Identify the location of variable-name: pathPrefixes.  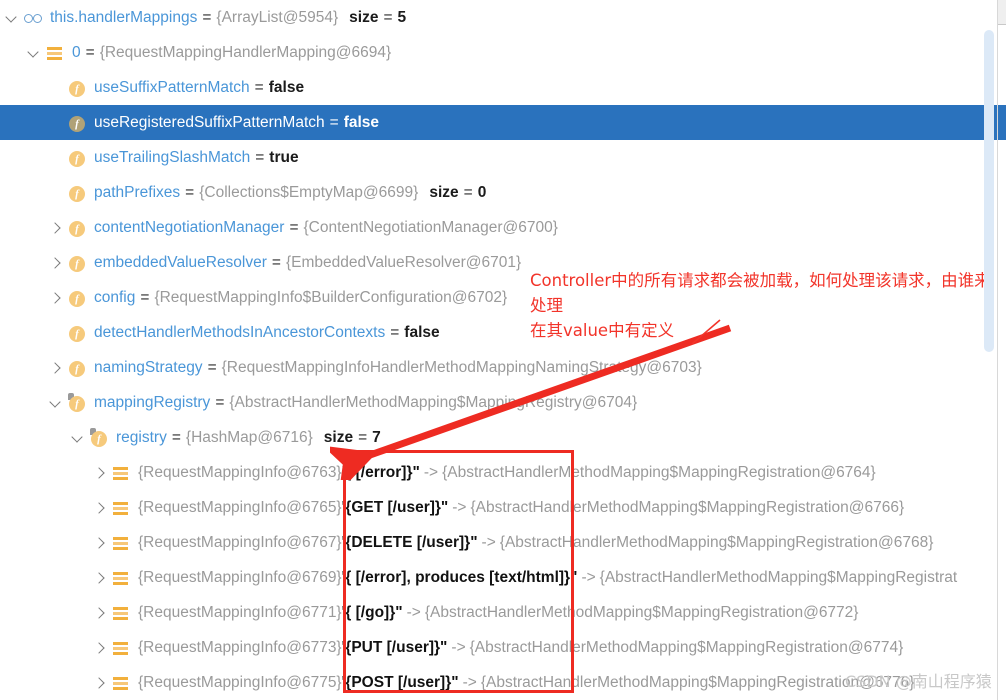
(137, 192).